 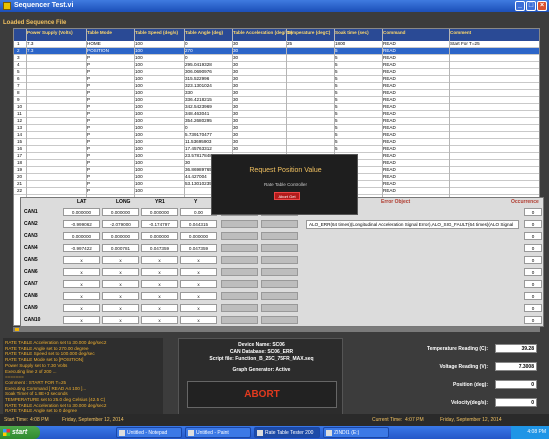 What do you see at coordinates (276, 142) in the screenshot?
I see `table-row: 15 P 100 11.53695903 30 5 READ` at bounding box center [276, 142].